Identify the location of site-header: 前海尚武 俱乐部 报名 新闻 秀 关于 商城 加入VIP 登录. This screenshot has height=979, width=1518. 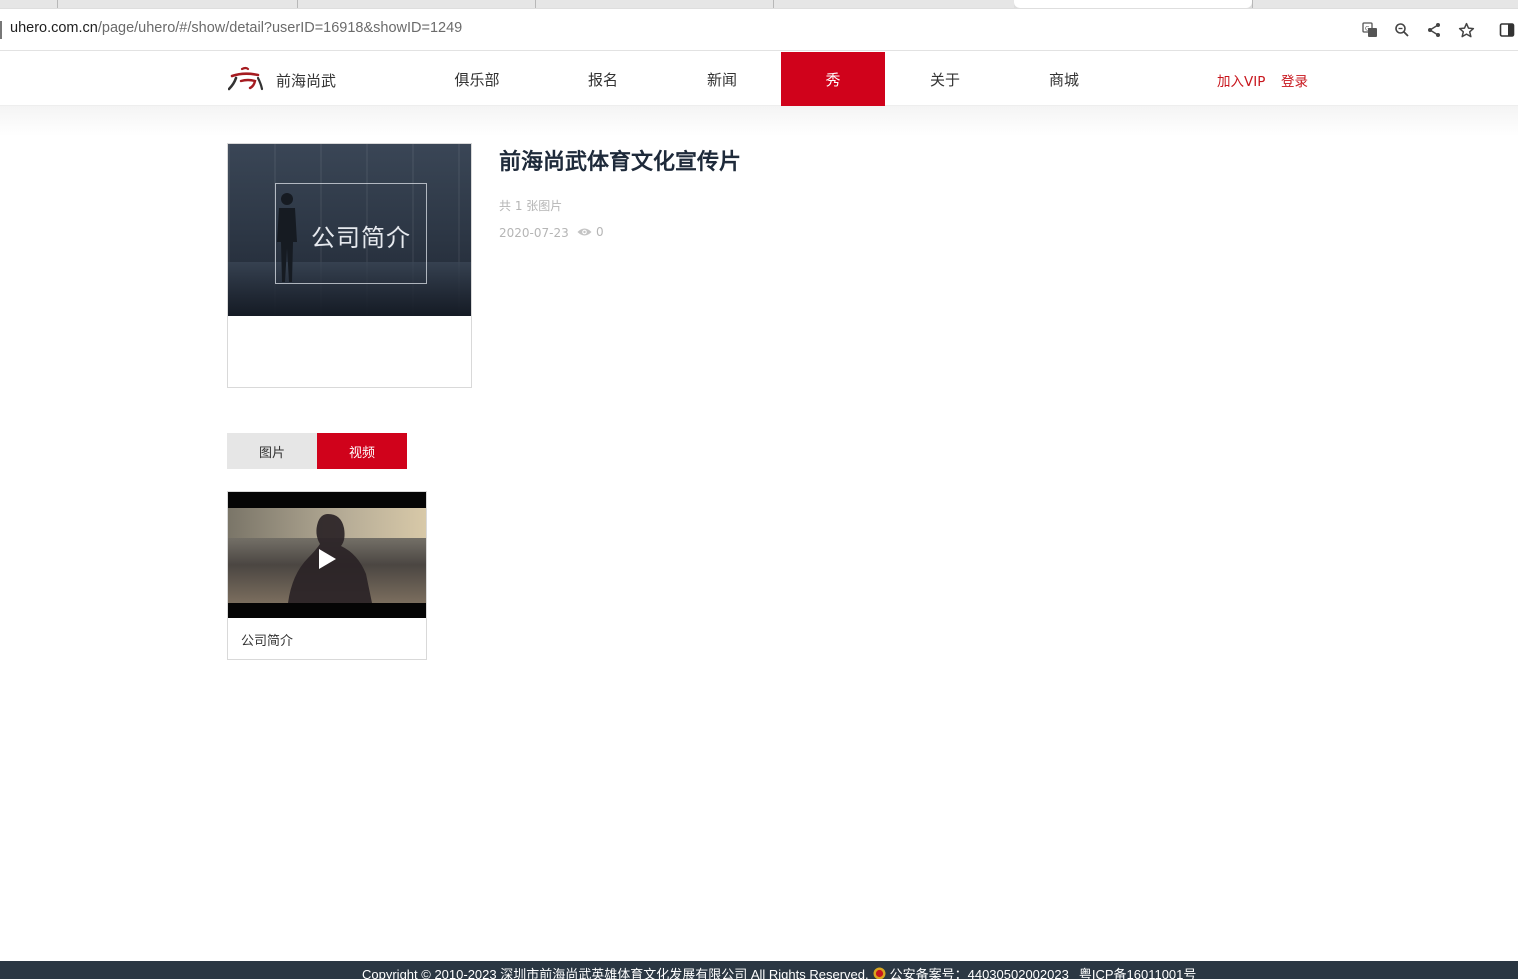
(759, 79).